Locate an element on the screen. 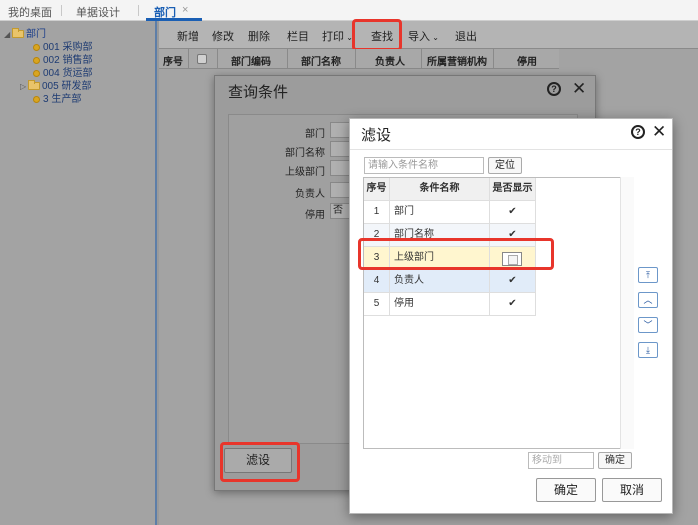  col-manager: 负责人 is located at coordinates (390, 62).